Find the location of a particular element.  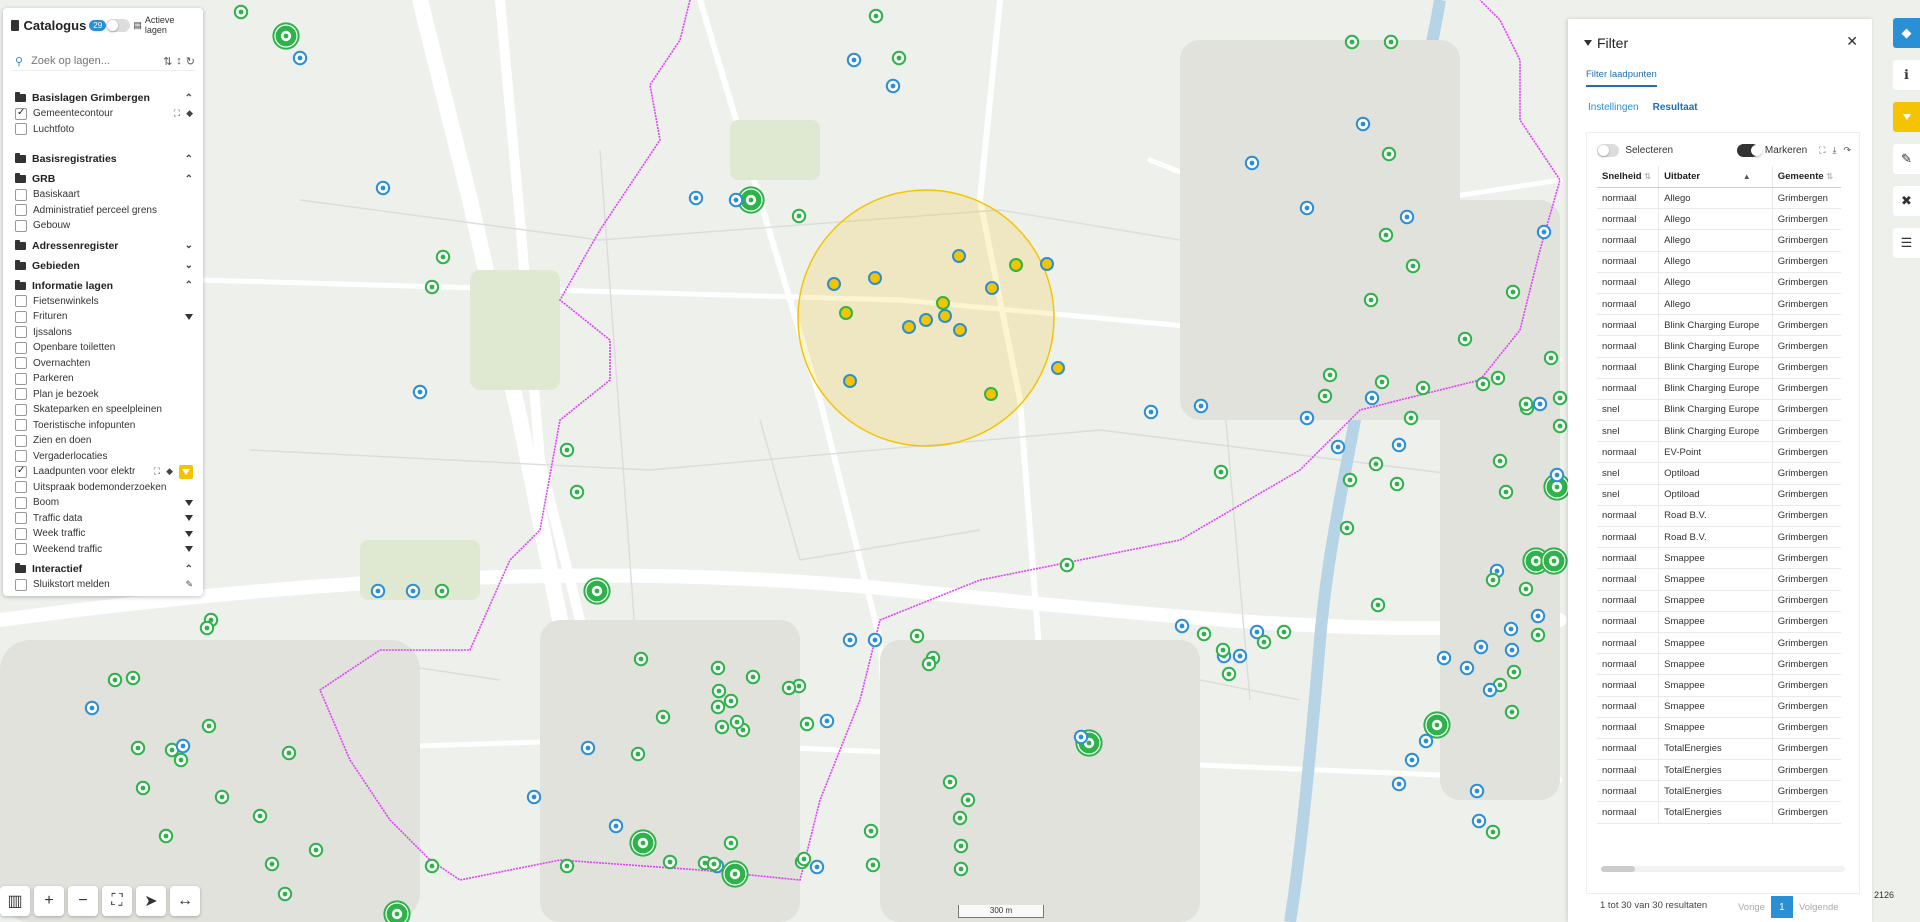

layer-item: Gebouw is located at coordinates (104, 226).